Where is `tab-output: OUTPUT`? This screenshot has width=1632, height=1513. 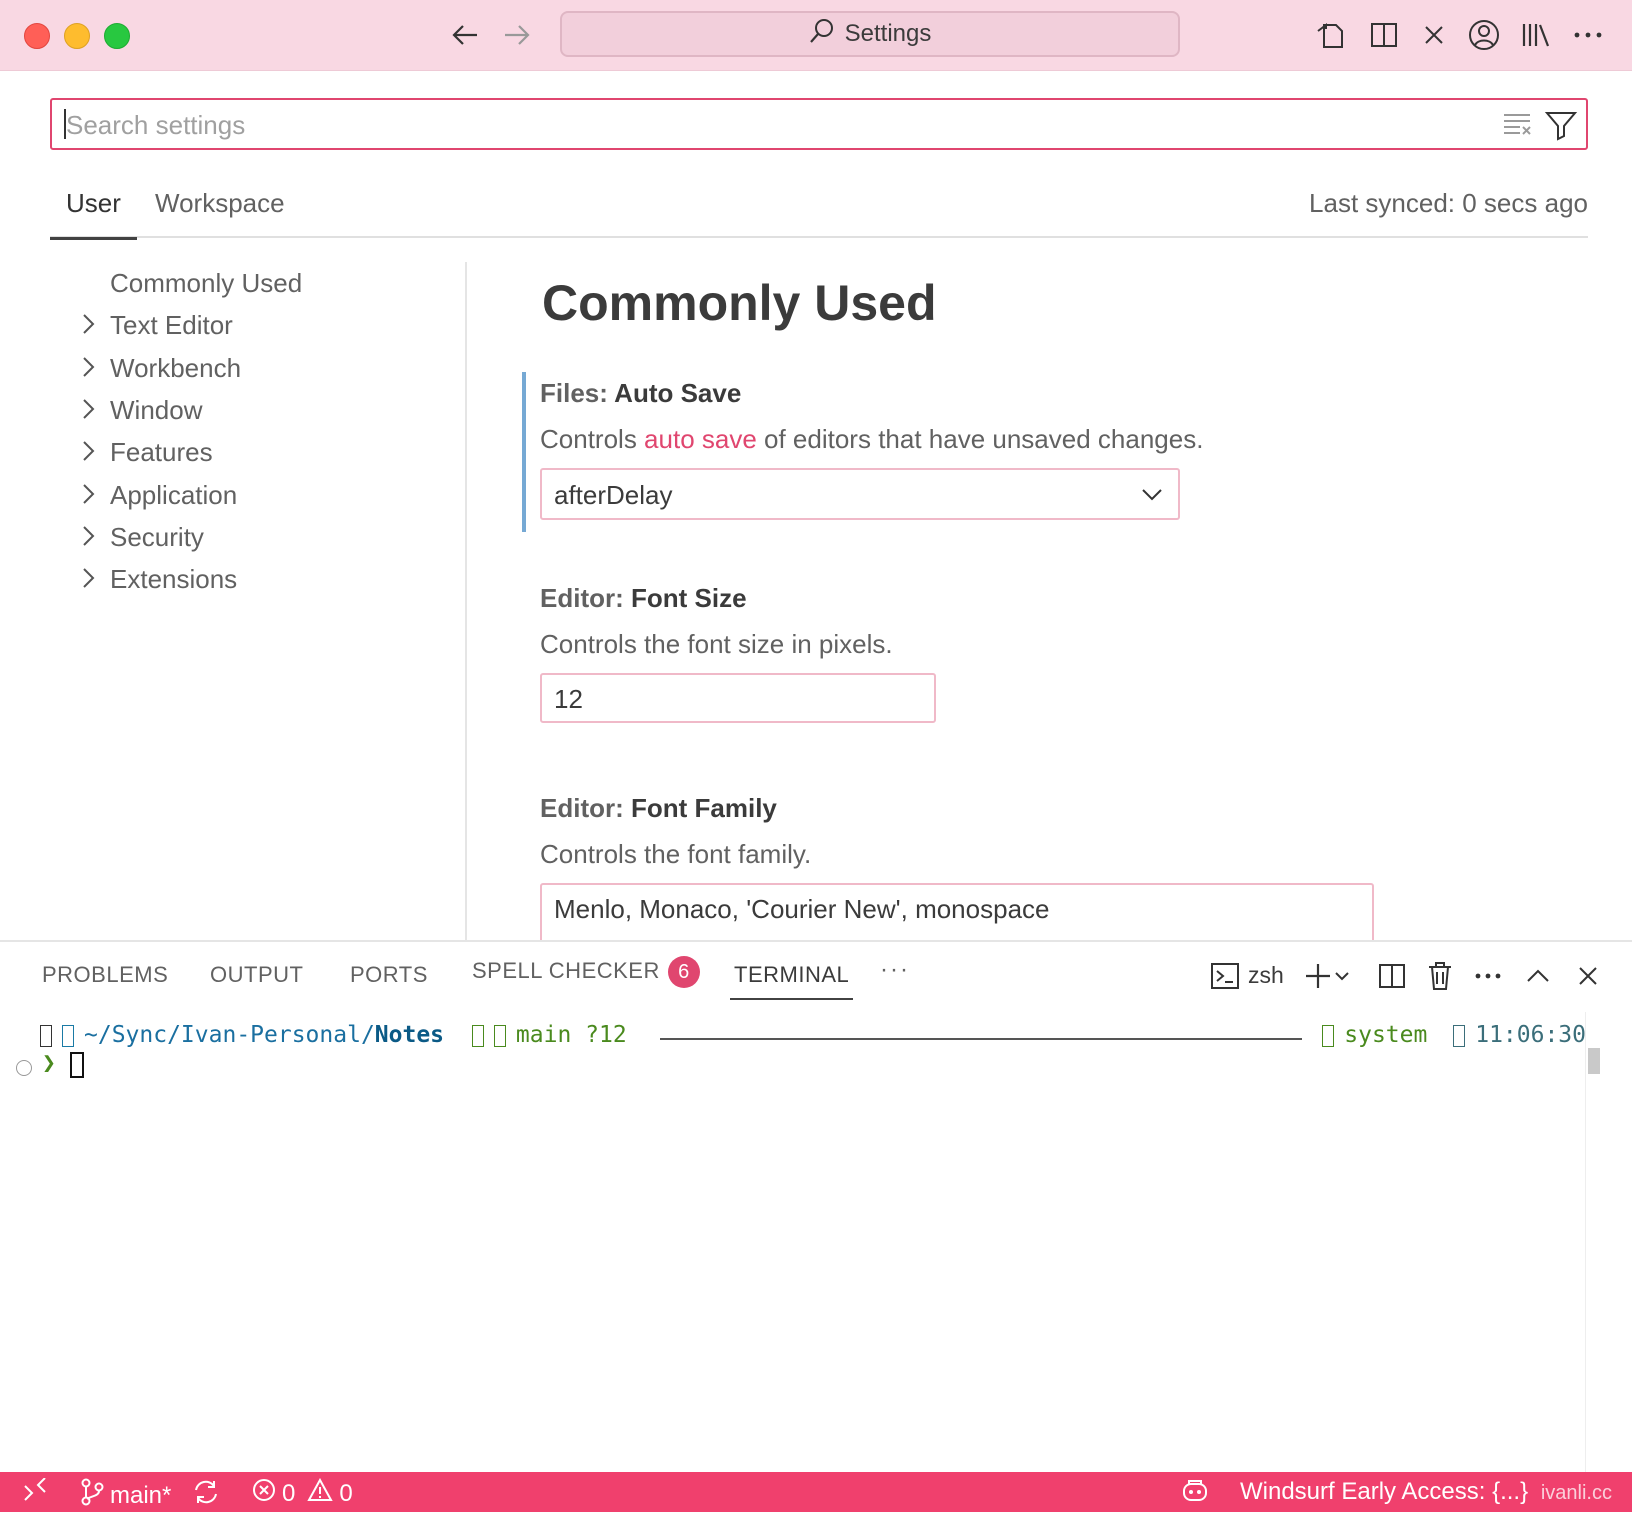
tab-output: OUTPUT is located at coordinates (256, 975).